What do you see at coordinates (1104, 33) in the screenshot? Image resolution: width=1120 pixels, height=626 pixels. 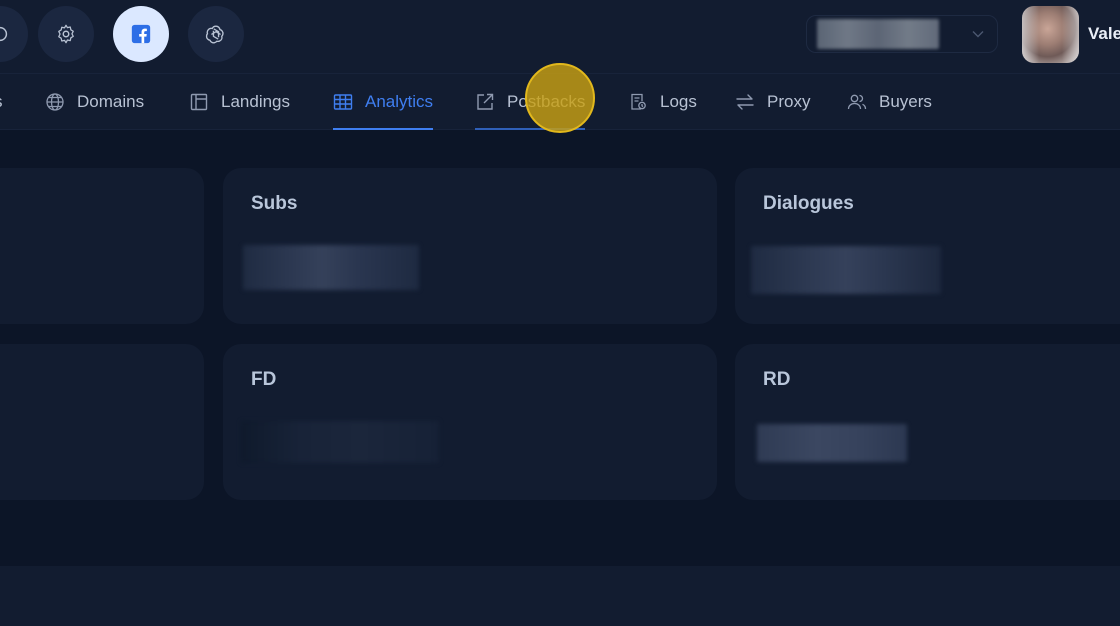 I see `user-name: Vale` at bounding box center [1104, 33].